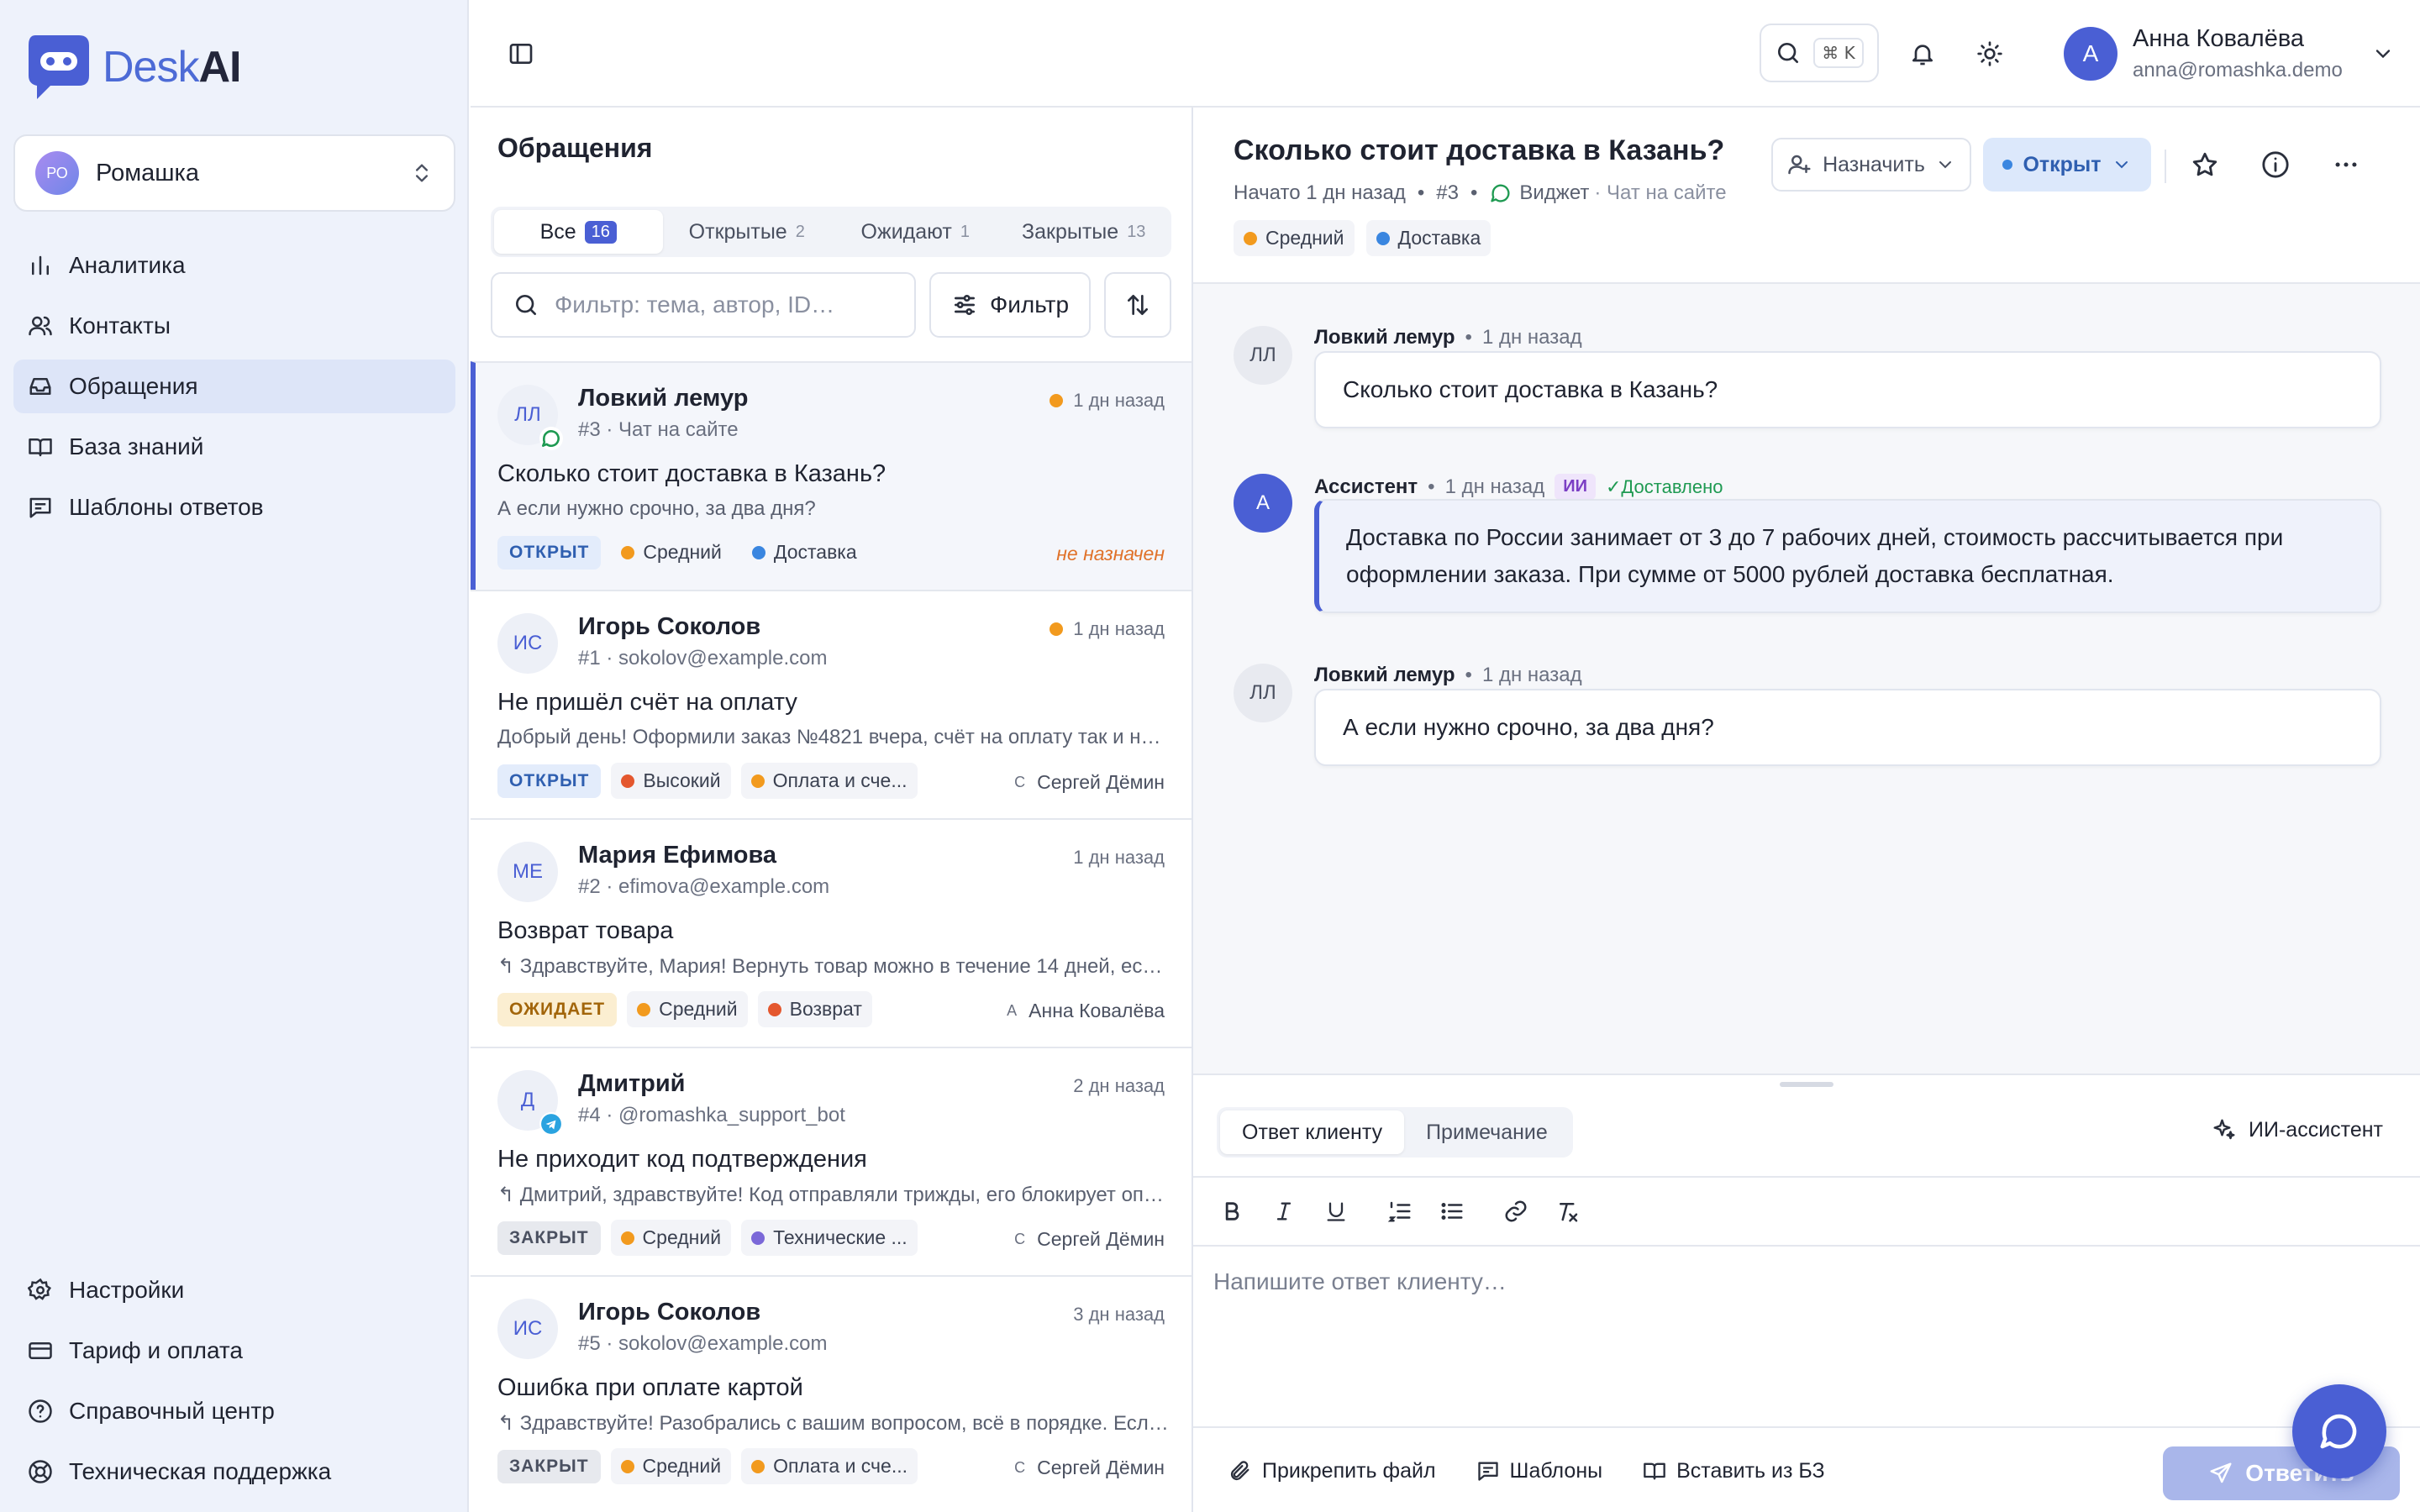  Describe the element at coordinates (600, 232) in the screenshot. I see `tab-count: 16` at that location.